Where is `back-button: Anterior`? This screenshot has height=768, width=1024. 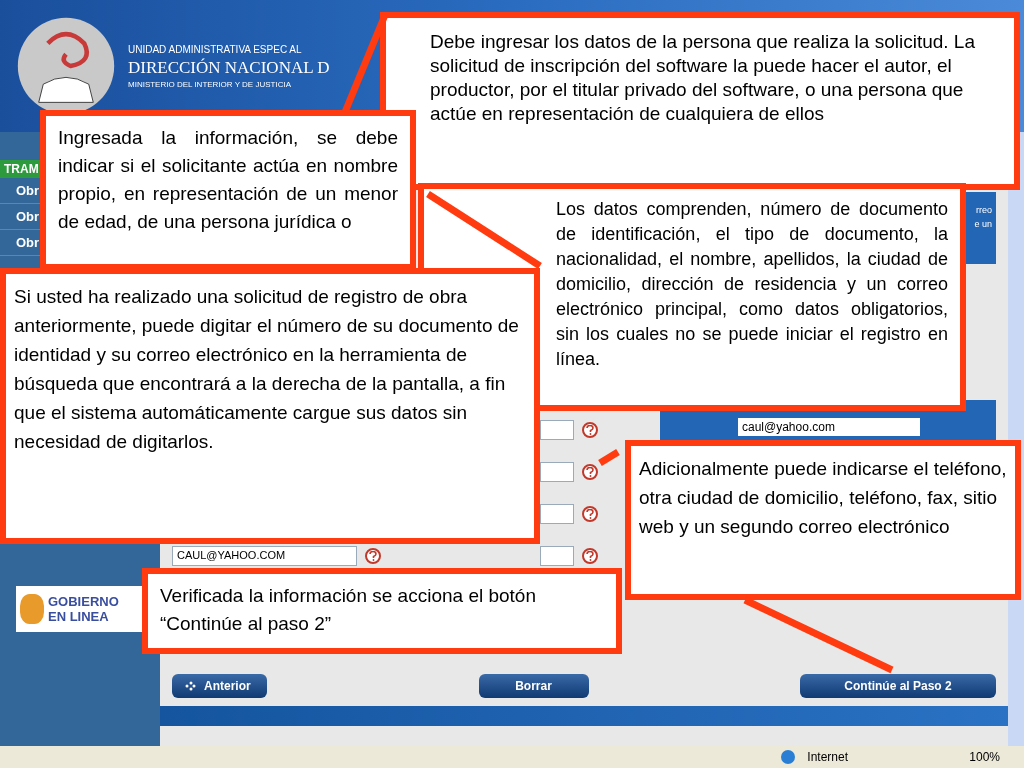 back-button: Anterior is located at coordinates (219, 686).